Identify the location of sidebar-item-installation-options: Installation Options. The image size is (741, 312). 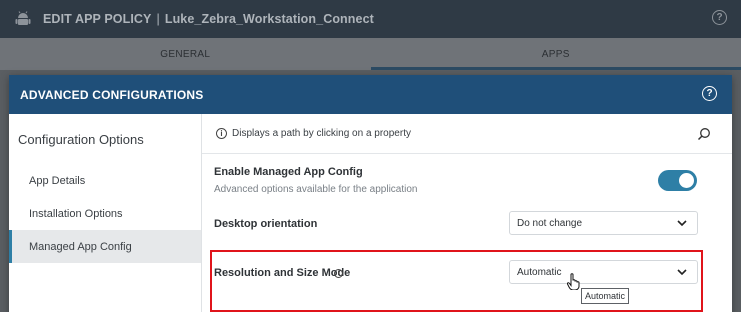
(105, 213).